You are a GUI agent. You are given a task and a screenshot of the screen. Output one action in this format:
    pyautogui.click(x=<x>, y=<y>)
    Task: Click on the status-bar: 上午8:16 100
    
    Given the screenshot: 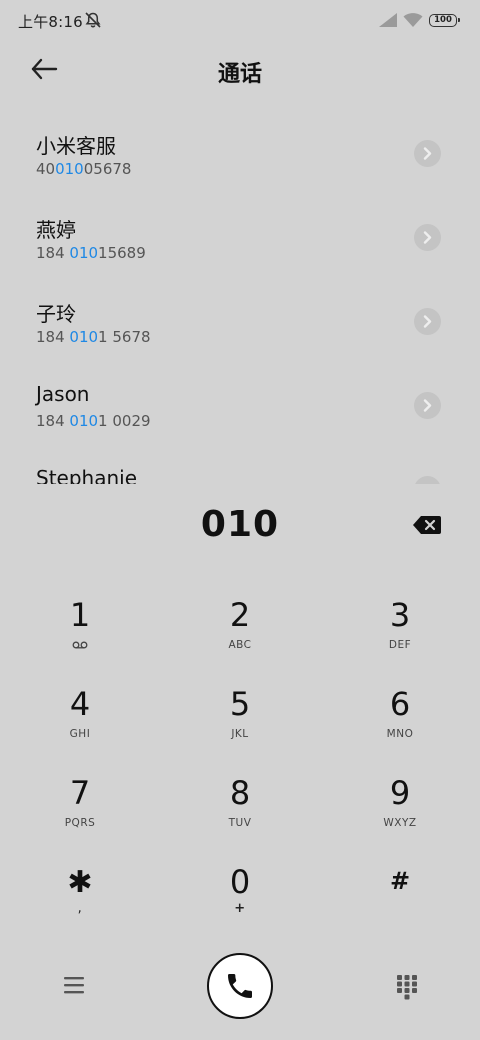 What is the action you would take?
    pyautogui.click(x=240, y=20)
    